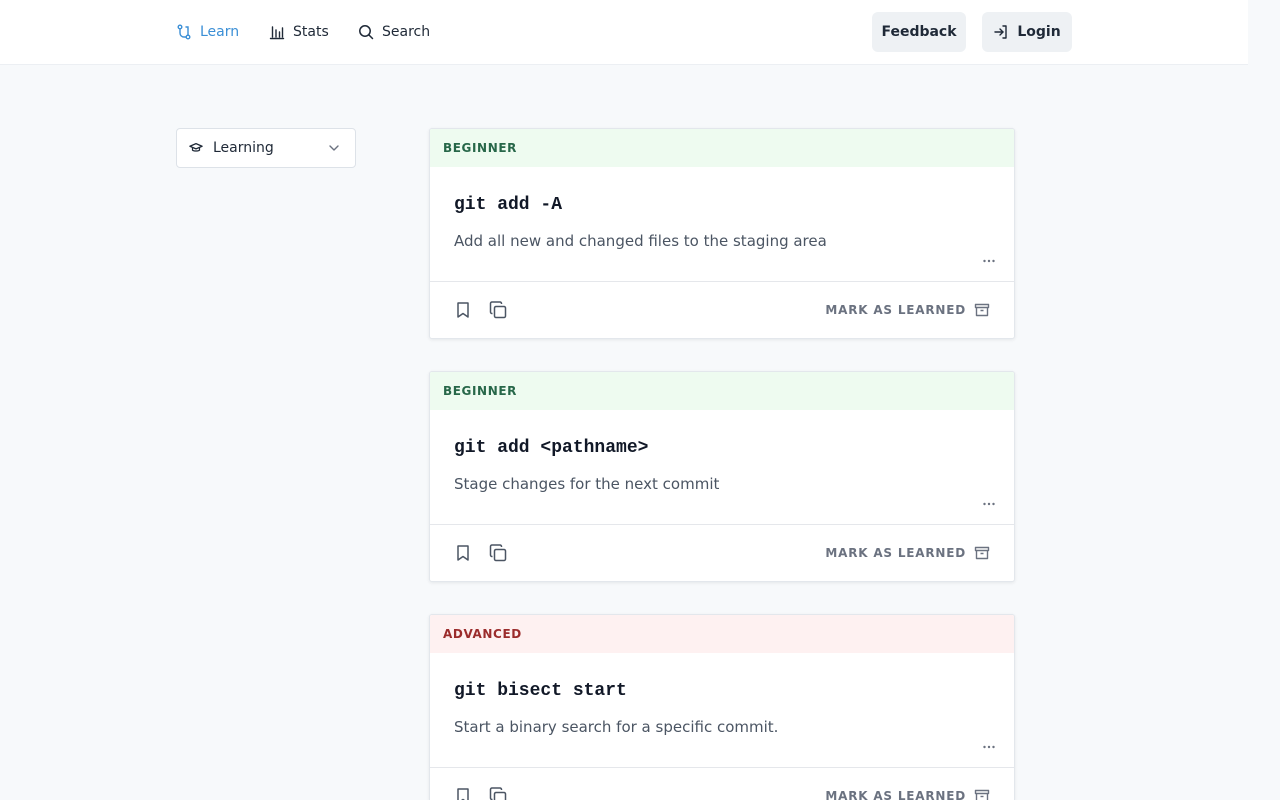 This screenshot has height=800, width=1280. Describe the element at coordinates (624, 32) in the screenshot. I see `top-navbar: Learn Stats Search Feedback Login` at that location.